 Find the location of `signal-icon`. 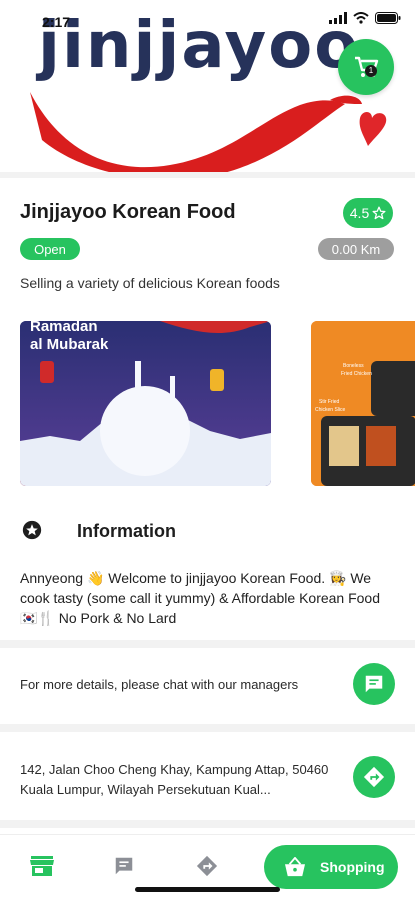

signal-icon is located at coordinates (338, 18).